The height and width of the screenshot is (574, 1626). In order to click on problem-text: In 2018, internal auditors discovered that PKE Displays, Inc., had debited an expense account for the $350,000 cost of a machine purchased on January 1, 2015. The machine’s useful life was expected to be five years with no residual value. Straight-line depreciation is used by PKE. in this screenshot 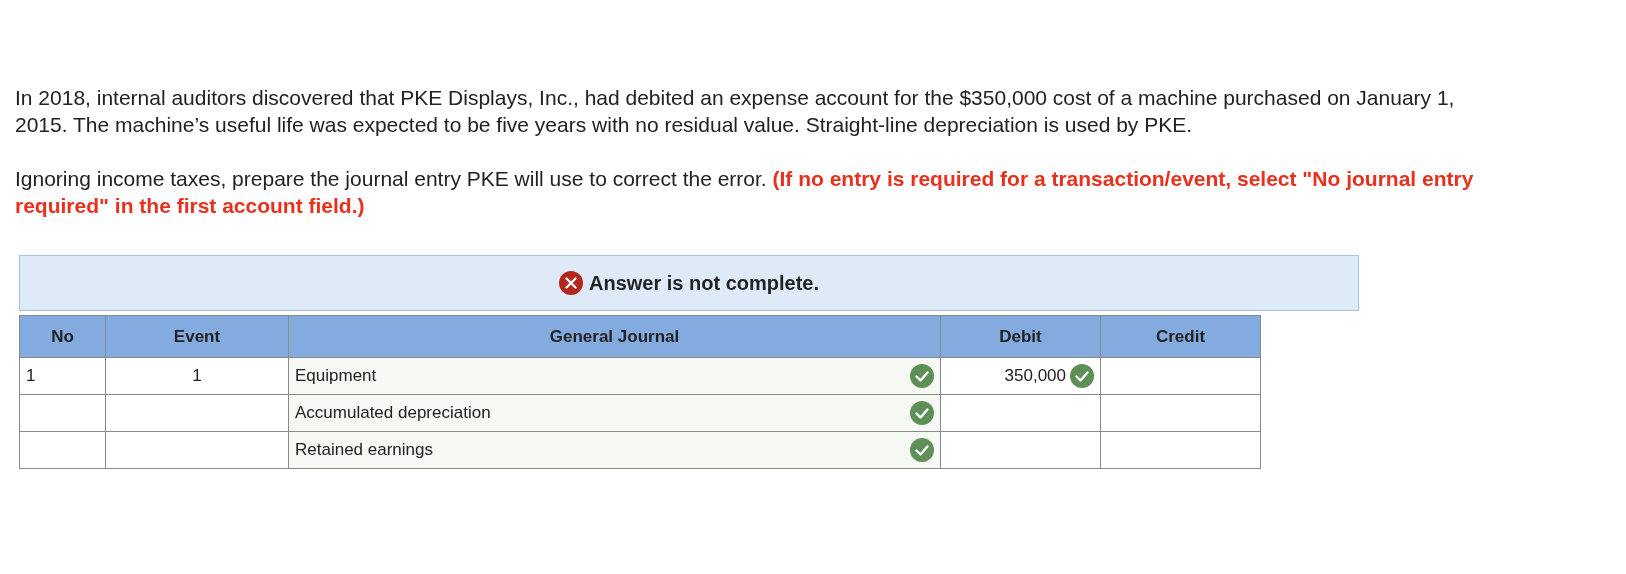, I will do `click(735, 111)`.